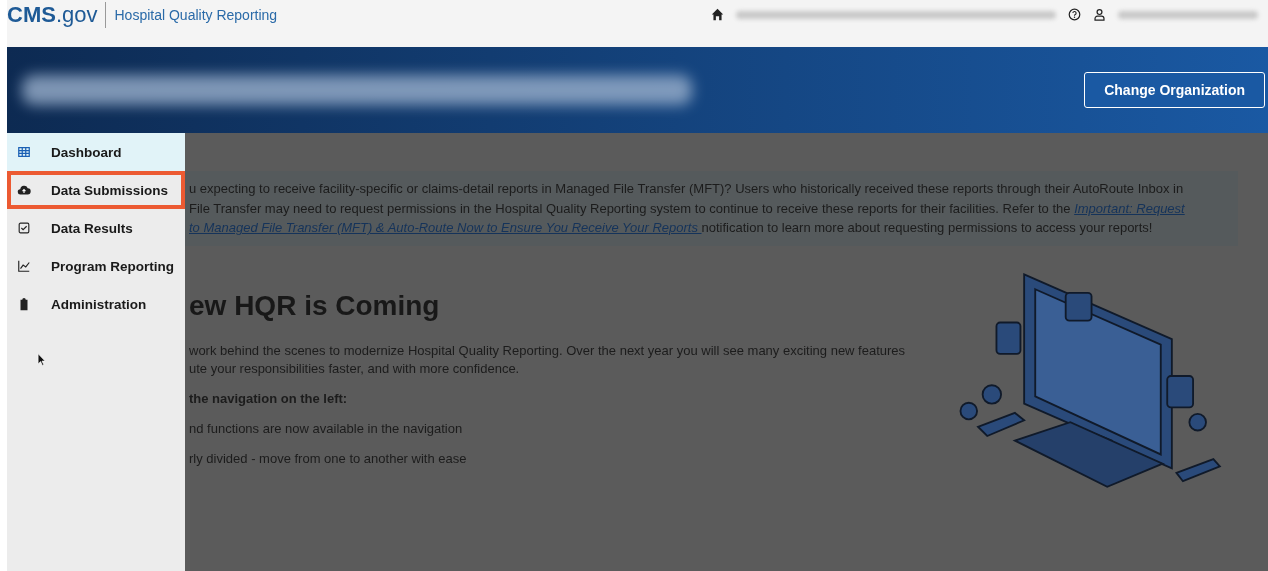 The image size is (1268, 571). Describe the element at coordinates (1174, 90) in the screenshot. I see `change-organization-button: Change Organization` at that location.